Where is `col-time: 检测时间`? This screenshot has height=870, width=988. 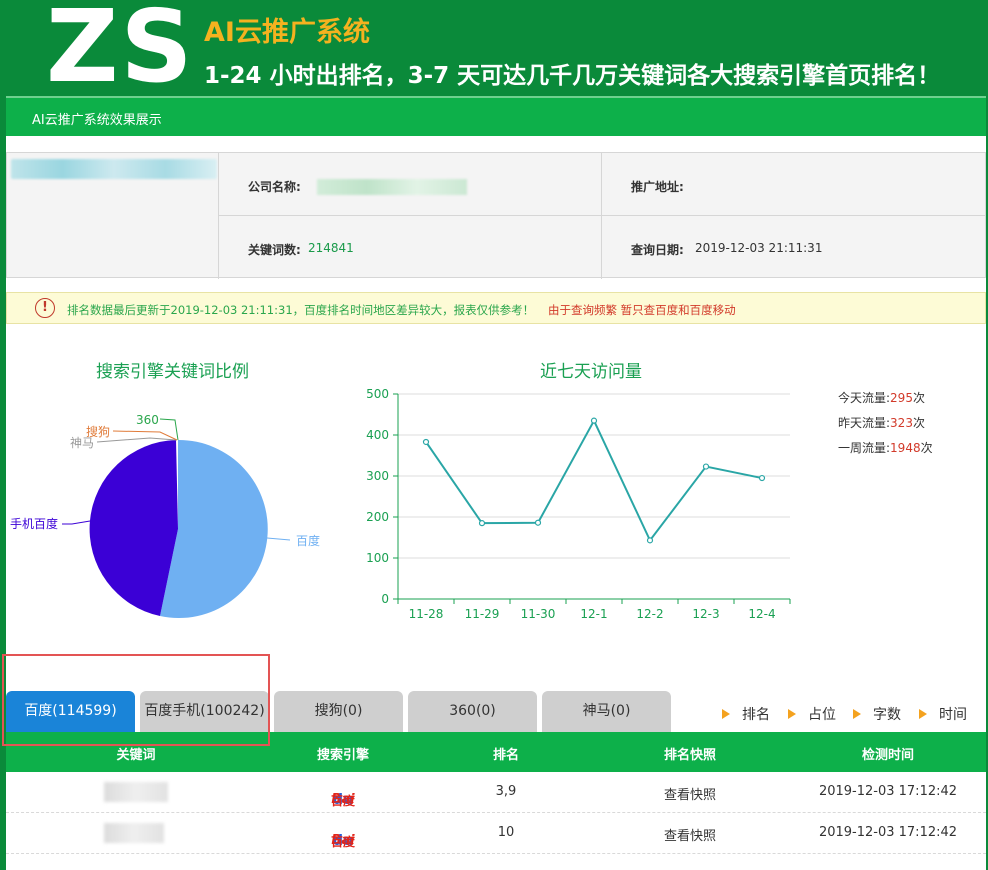 col-time: 检测时间 is located at coordinates (888, 755).